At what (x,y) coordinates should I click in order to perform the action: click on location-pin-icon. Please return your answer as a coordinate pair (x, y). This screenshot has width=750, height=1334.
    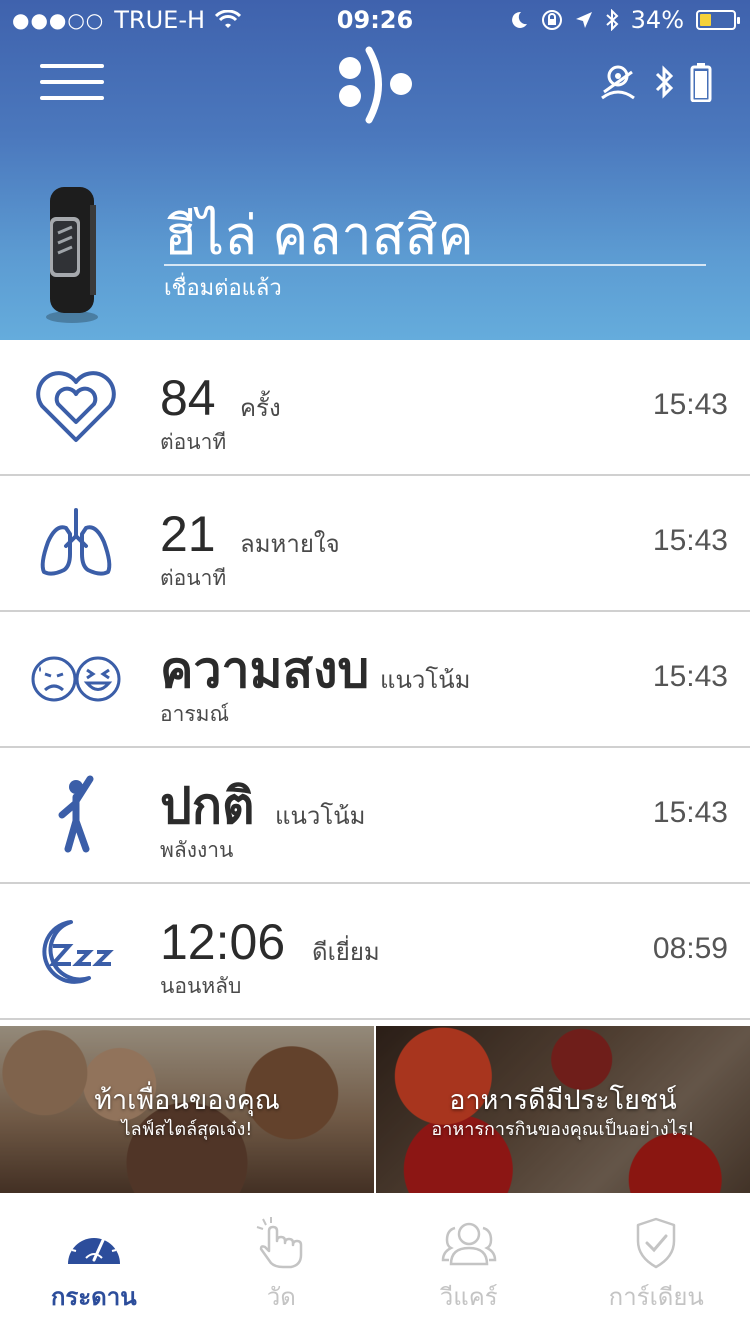
    Looking at the image, I should click on (618, 82).